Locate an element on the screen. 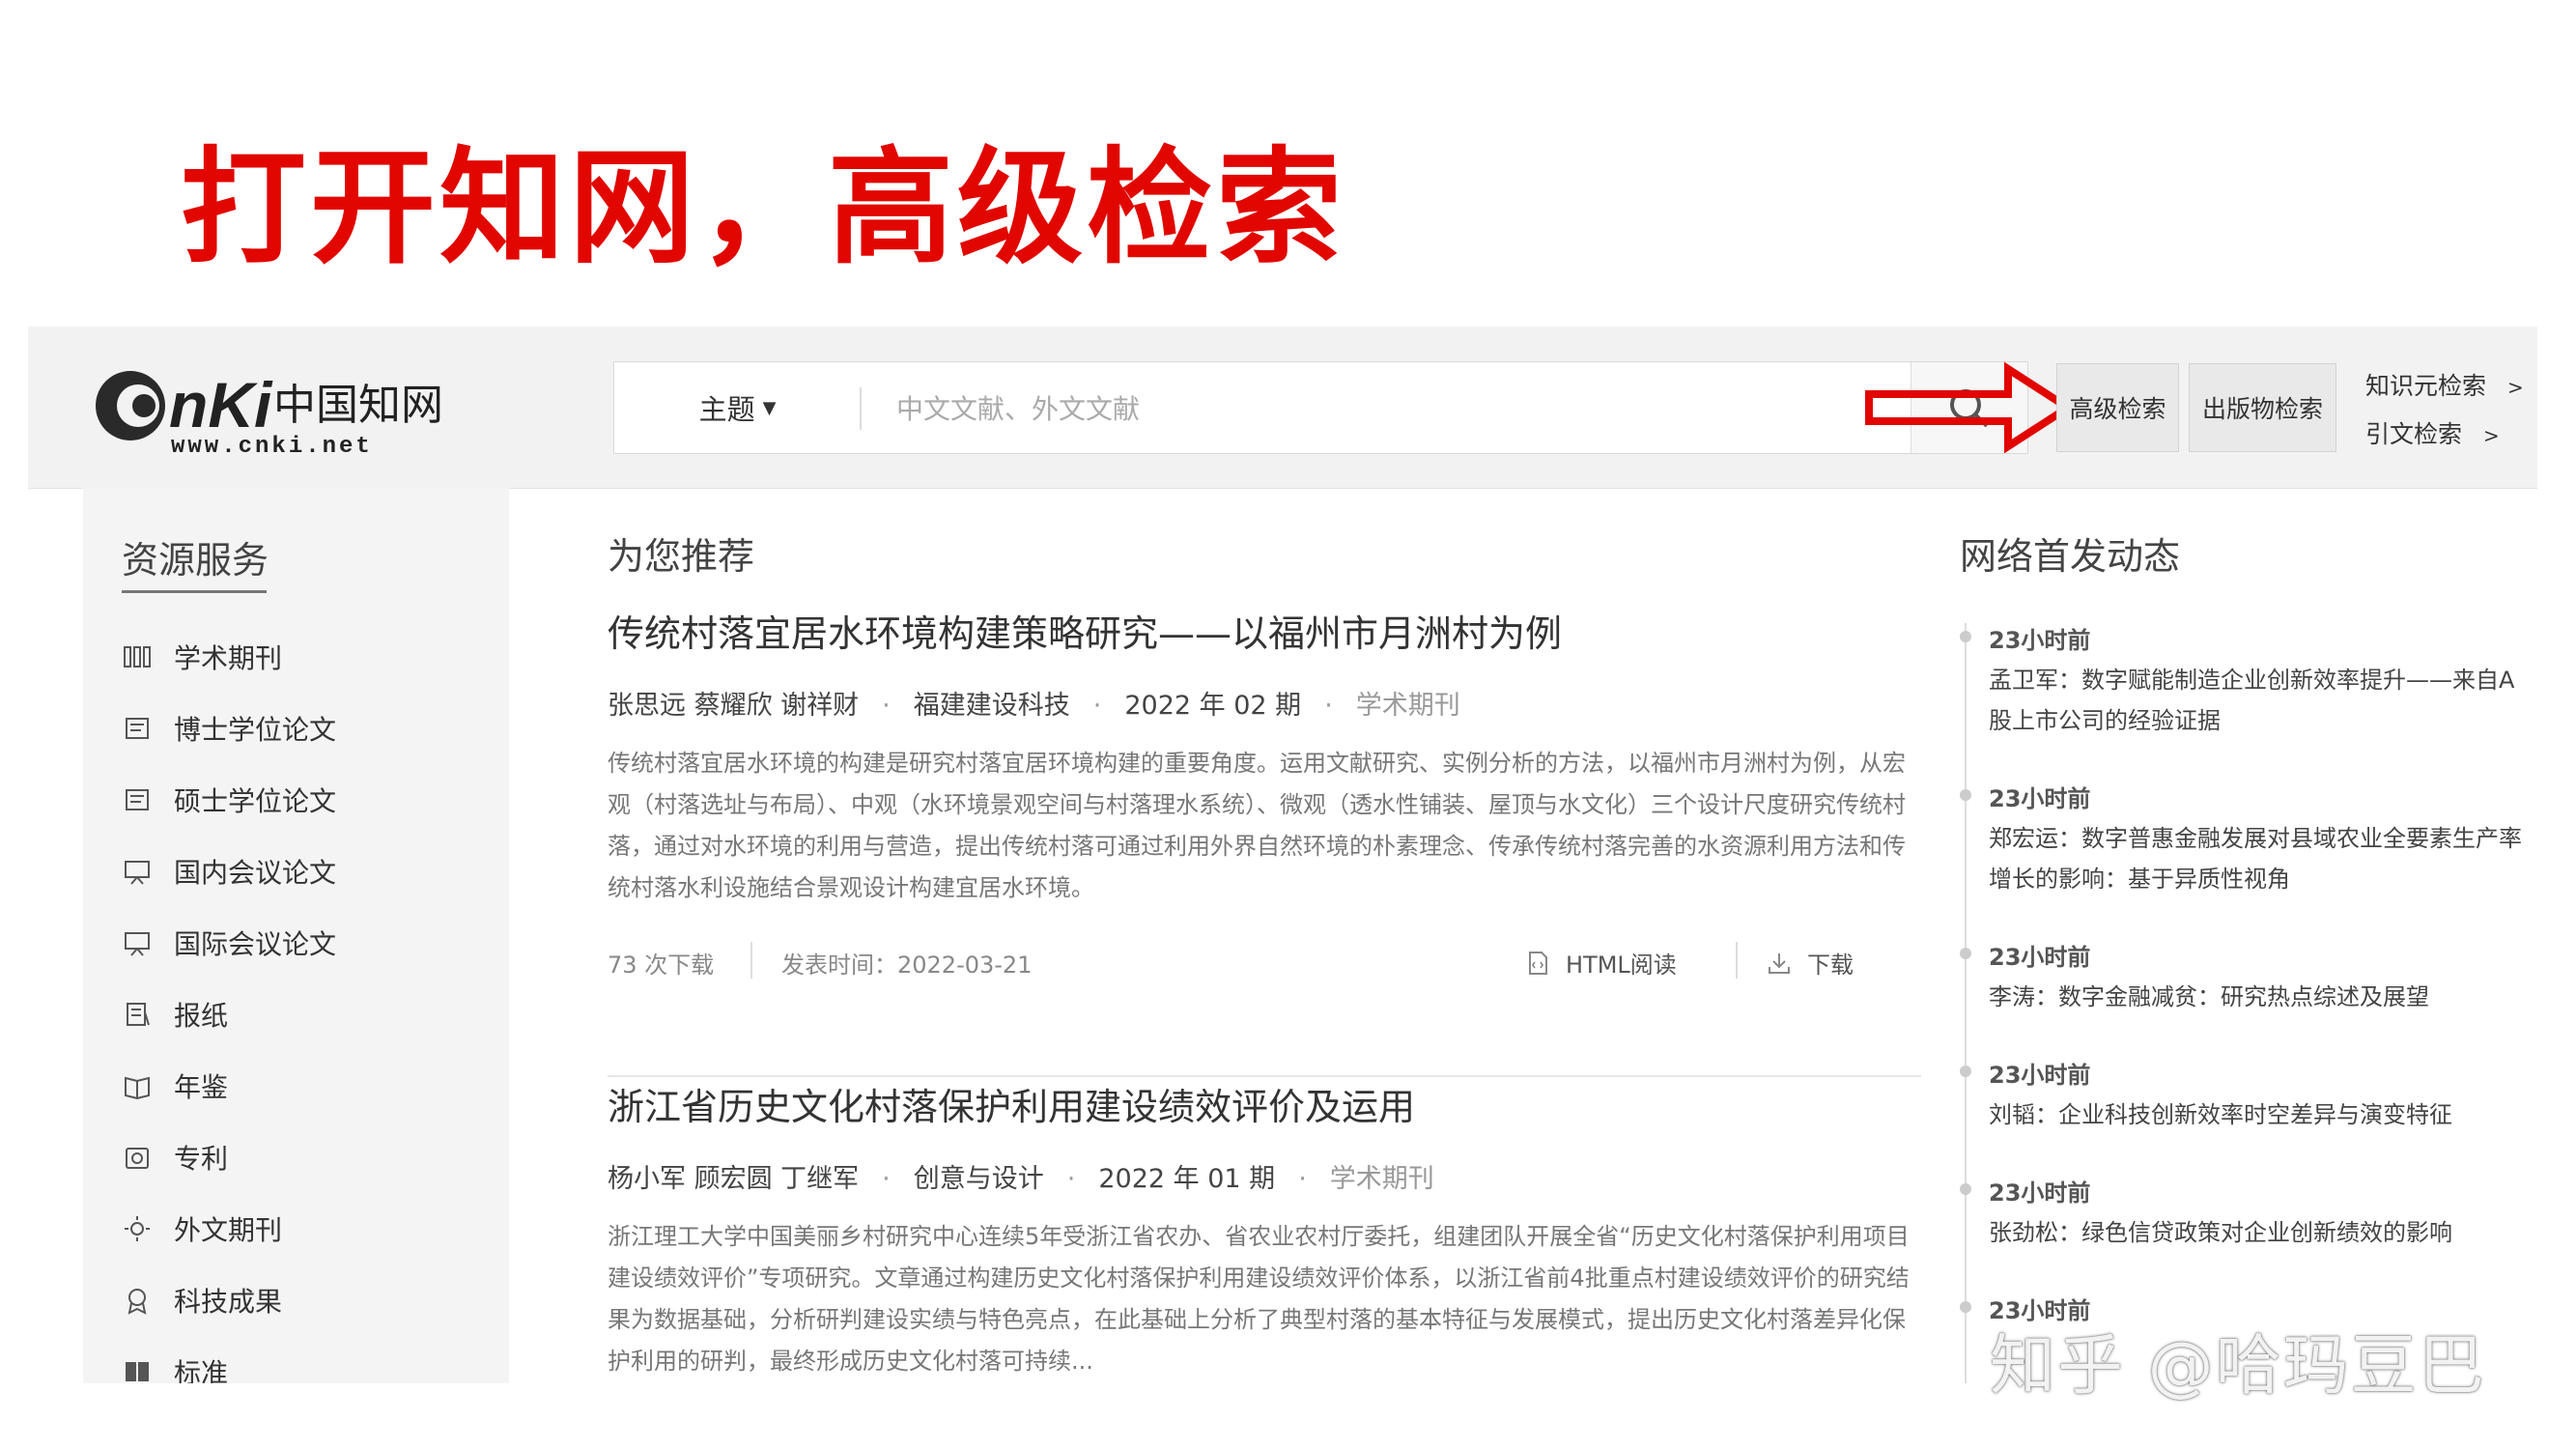 Image resolution: width=2576 pixels, height=1449 pixels. sidebar-item-label: 科技成果 is located at coordinates (228, 1302).